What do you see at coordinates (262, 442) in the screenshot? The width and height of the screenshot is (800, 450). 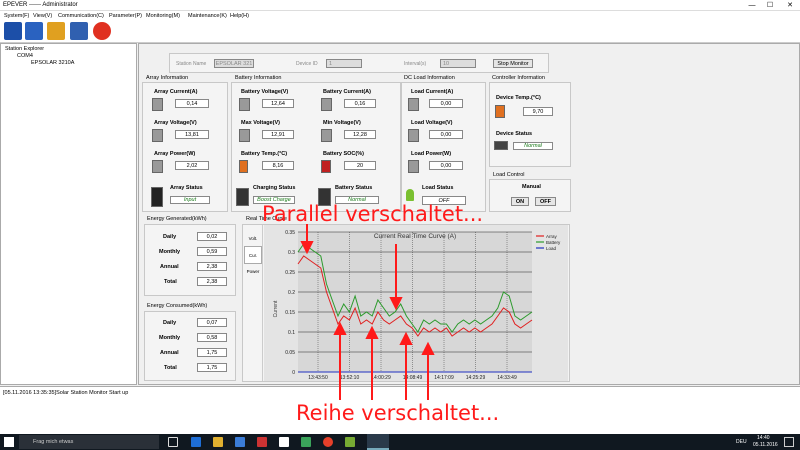 I see `office-icon` at bounding box center [262, 442].